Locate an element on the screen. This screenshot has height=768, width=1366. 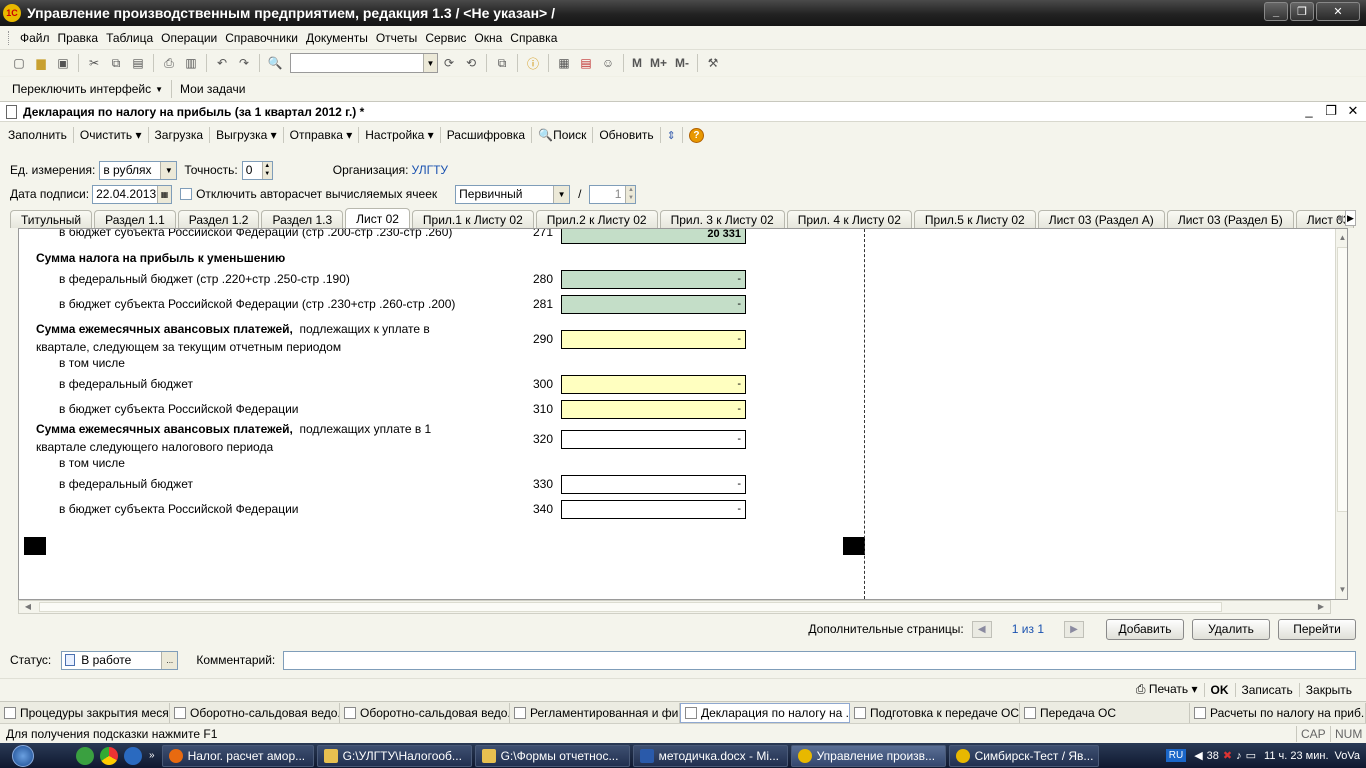
memory-button: M is located at coordinates (637, 63).